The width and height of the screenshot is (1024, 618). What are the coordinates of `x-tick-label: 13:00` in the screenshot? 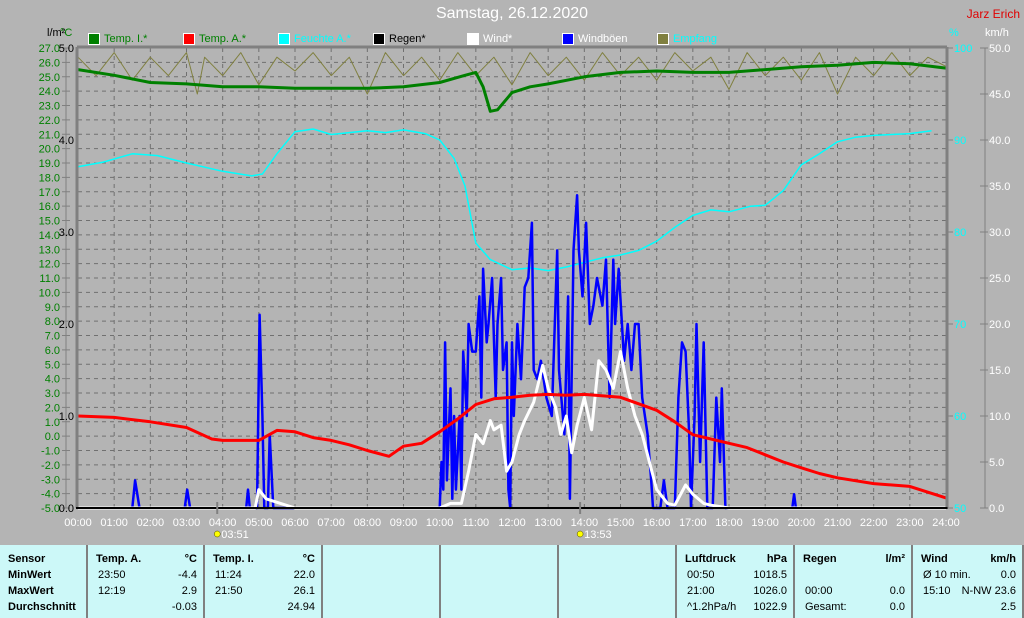 It's located at (548, 523).